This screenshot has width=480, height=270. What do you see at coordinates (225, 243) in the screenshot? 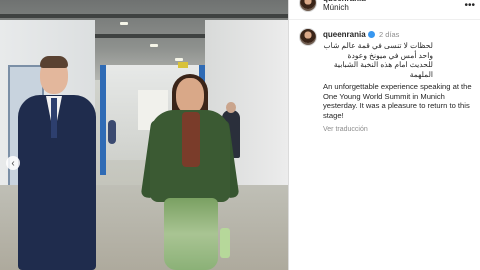
I see `woman-bag` at bounding box center [225, 243].